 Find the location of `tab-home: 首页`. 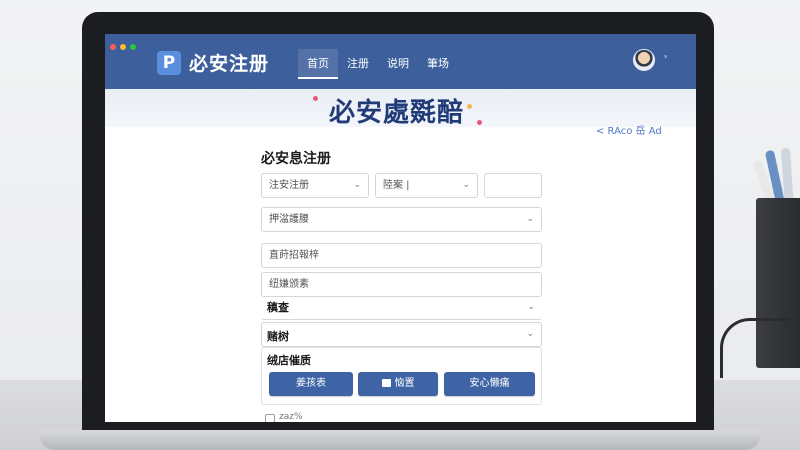

tab-home: 首页 is located at coordinates (318, 64).